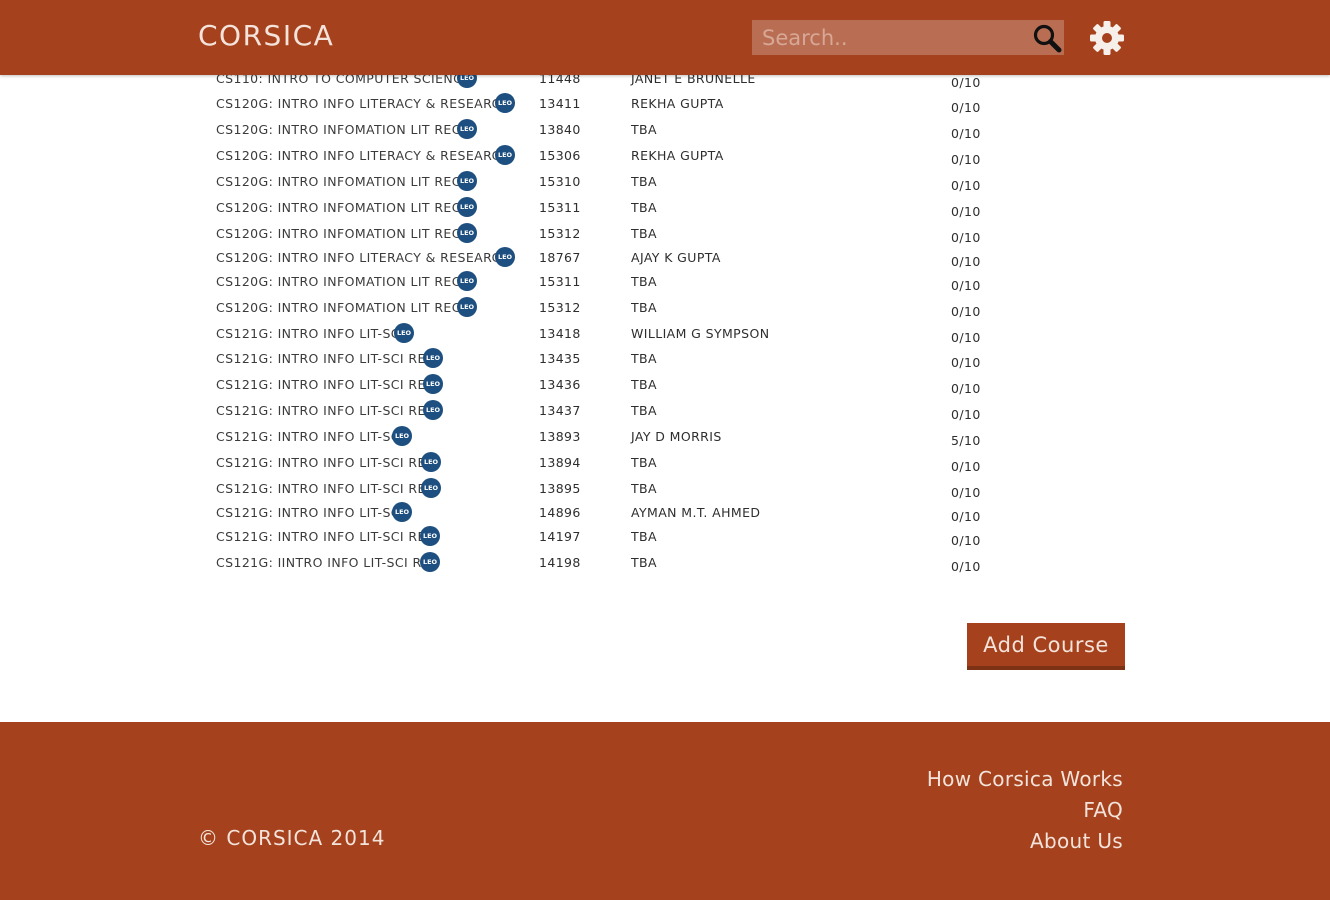  Describe the element at coordinates (560, 155) in the screenshot. I see `course-number: 15306` at that location.